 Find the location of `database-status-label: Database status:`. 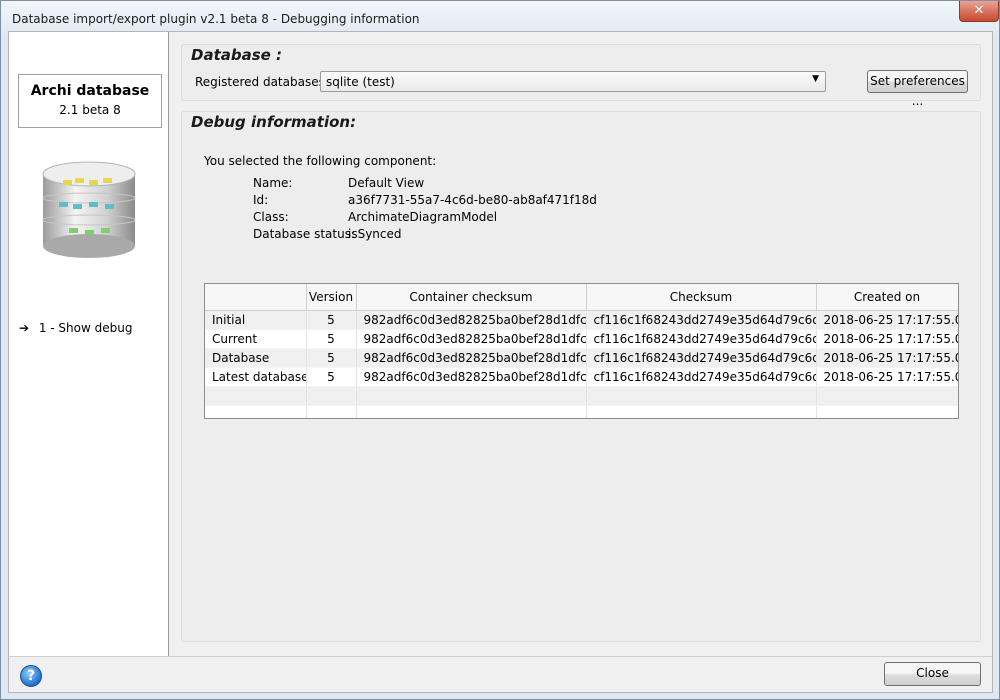

database-status-label: Database status: is located at coordinates (304, 234).